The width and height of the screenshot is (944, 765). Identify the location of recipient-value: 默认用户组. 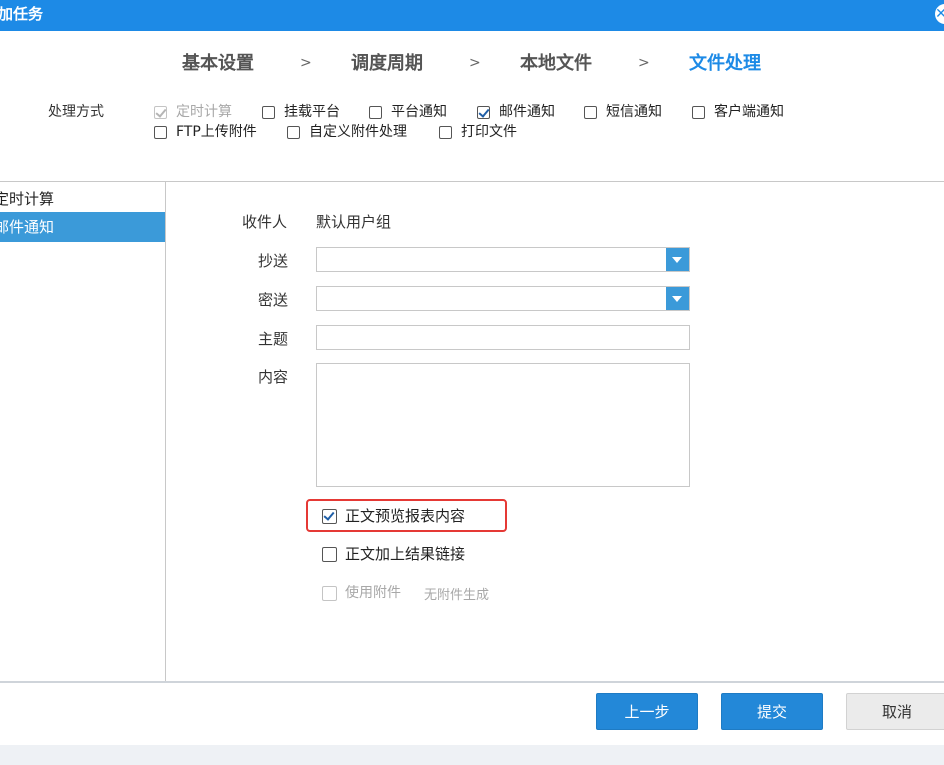
(354, 222).